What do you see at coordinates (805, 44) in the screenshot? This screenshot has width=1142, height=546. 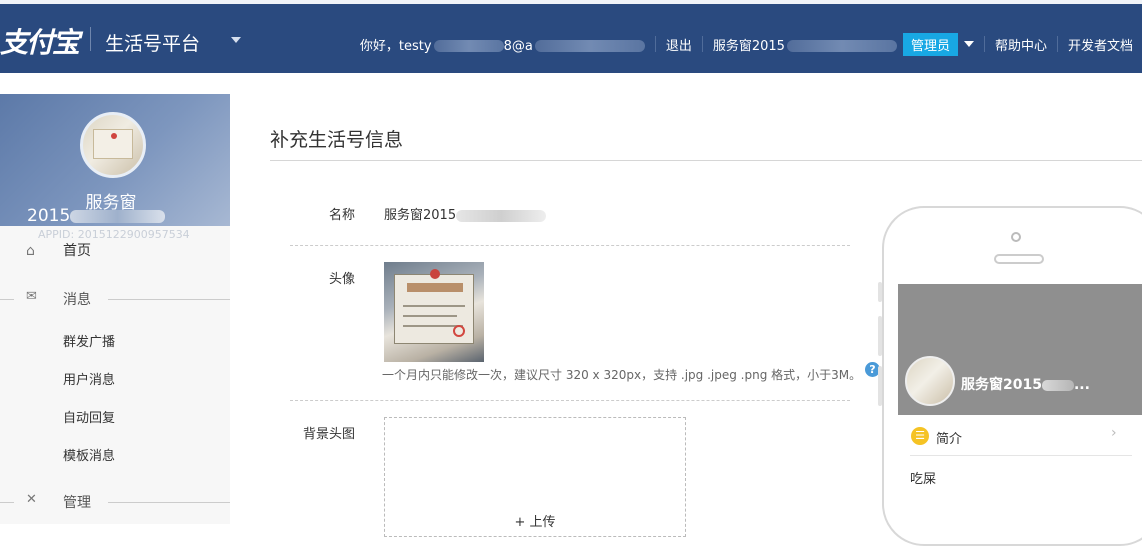 I see `account-name: 服务窗2015` at bounding box center [805, 44].